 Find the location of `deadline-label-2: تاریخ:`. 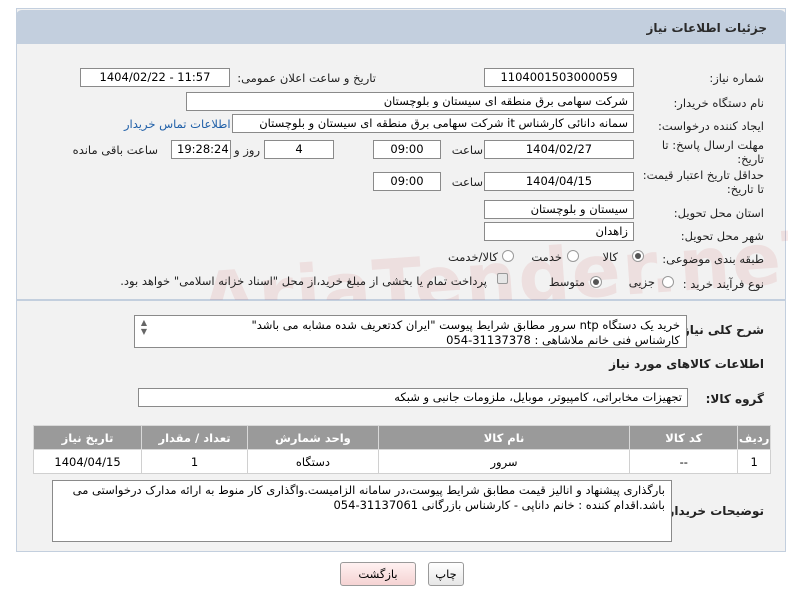

deadline-label-2: تاریخ: is located at coordinates (750, 159).